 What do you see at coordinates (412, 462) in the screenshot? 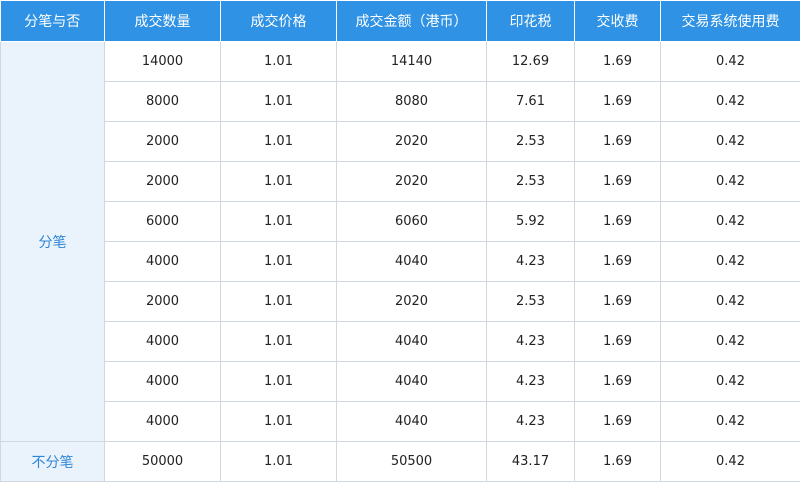
I see `amount-cell: 50500` at bounding box center [412, 462].